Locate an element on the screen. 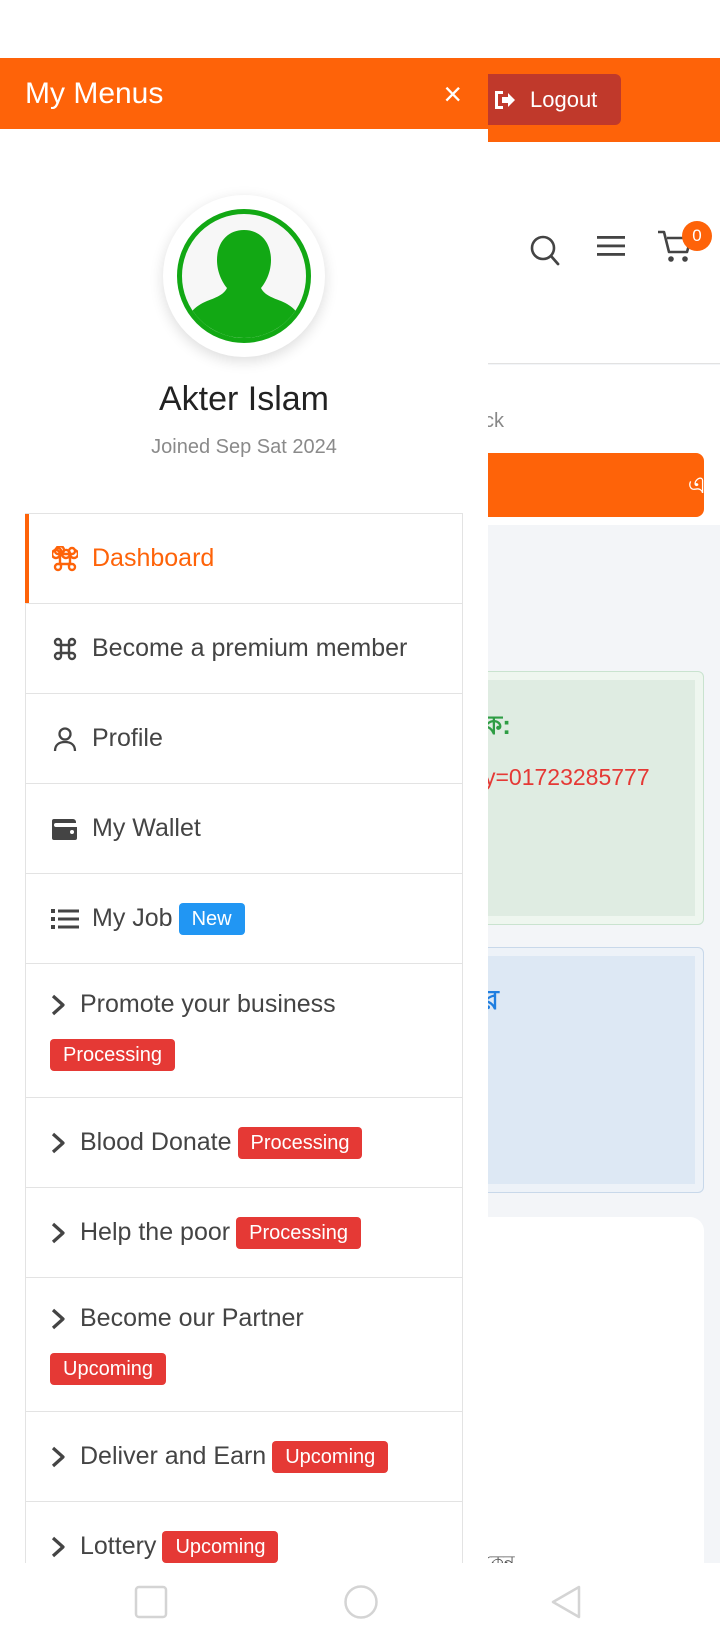  menu-label: Dashboard is located at coordinates (153, 558).